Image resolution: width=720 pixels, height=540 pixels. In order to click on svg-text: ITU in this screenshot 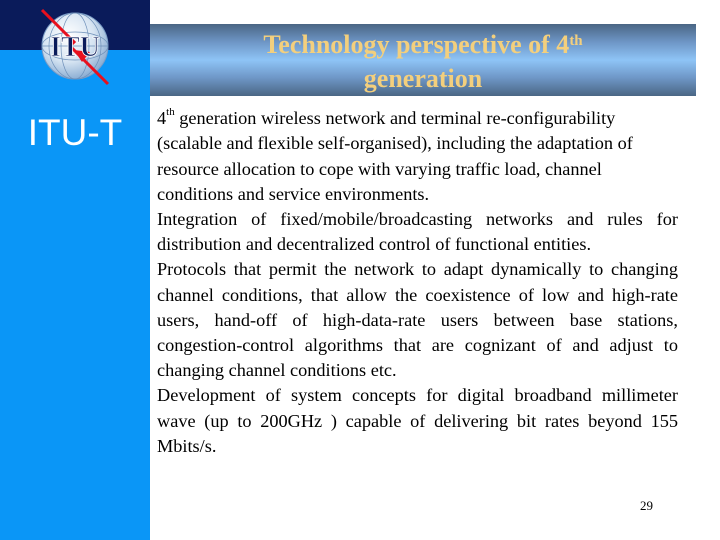, I will do `click(75, 47)`.